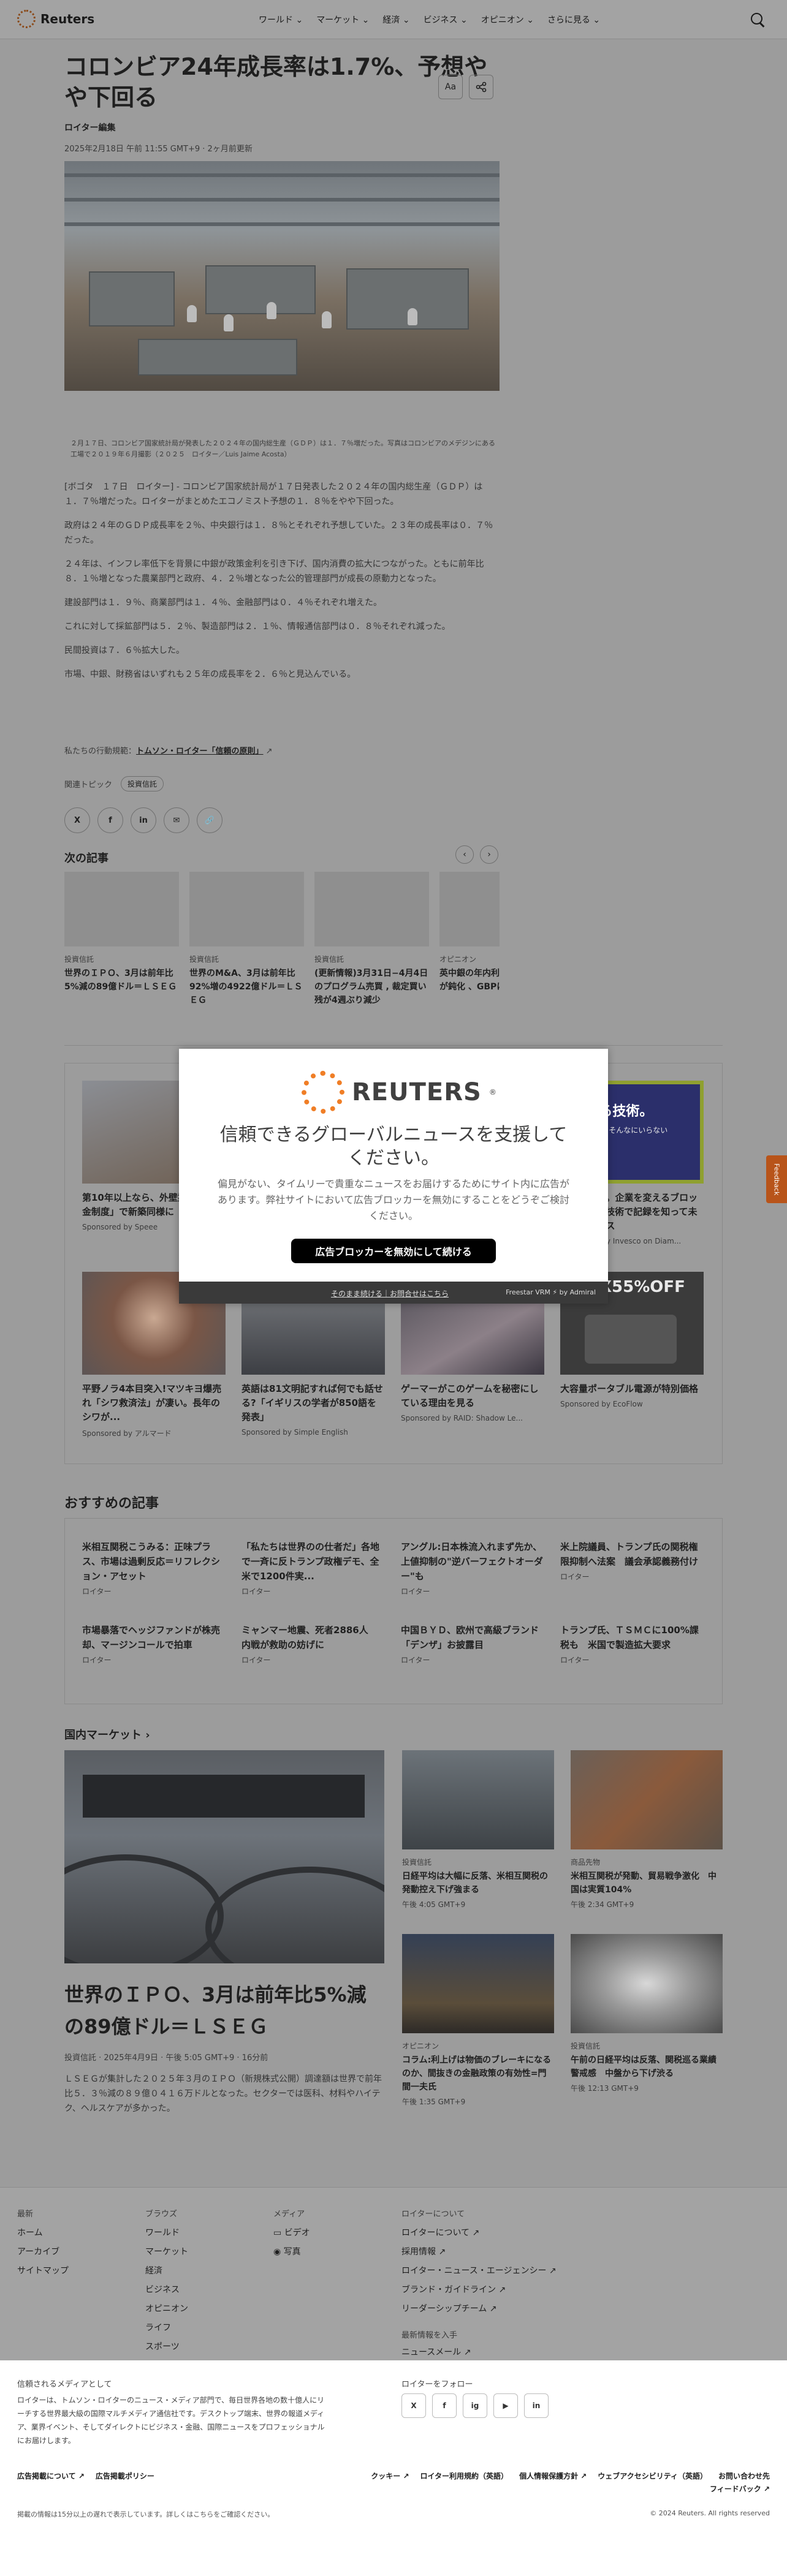 This screenshot has height=2576, width=787. I want to click on newsletter-link: ニュースメール ↗, so click(436, 2352).